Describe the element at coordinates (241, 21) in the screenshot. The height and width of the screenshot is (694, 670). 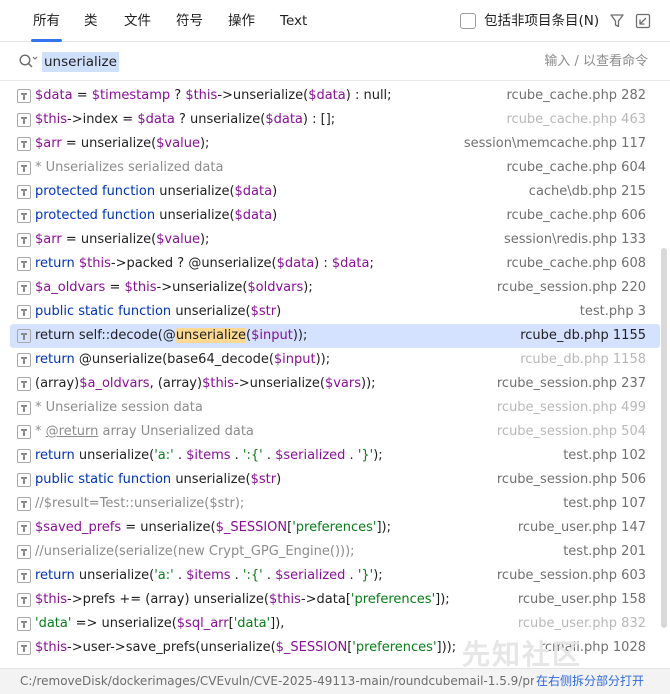
I see `tab-actions: 操作` at that location.